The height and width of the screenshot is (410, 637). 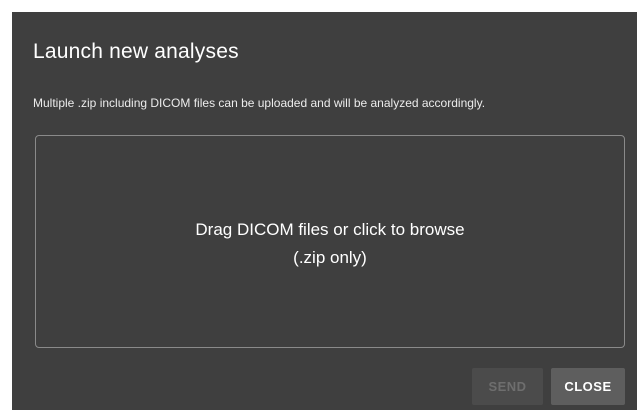 I want to click on dropzone-primary-text: Drag DICOM files or click to browse, so click(x=330, y=229).